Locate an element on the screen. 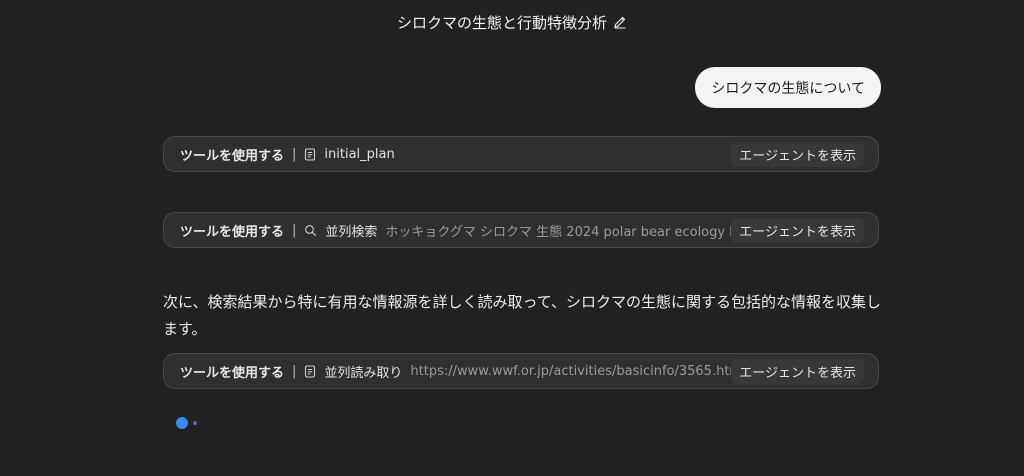  loading-indicator is located at coordinates (186, 423).